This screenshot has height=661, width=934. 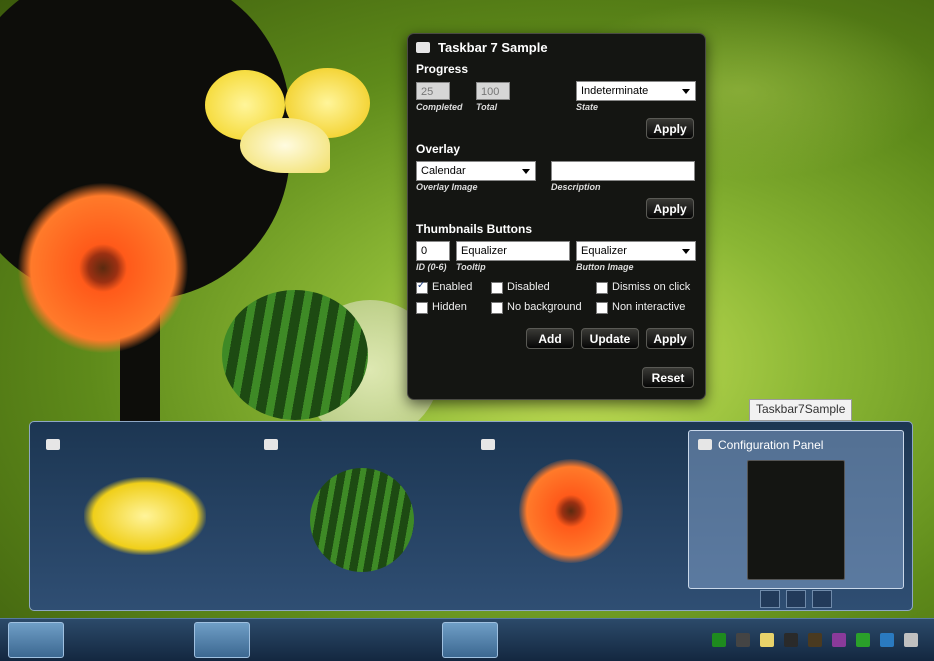 What do you see at coordinates (791, 640) in the screenshot?
I see `music-icon` at bounding box center [791, 640].